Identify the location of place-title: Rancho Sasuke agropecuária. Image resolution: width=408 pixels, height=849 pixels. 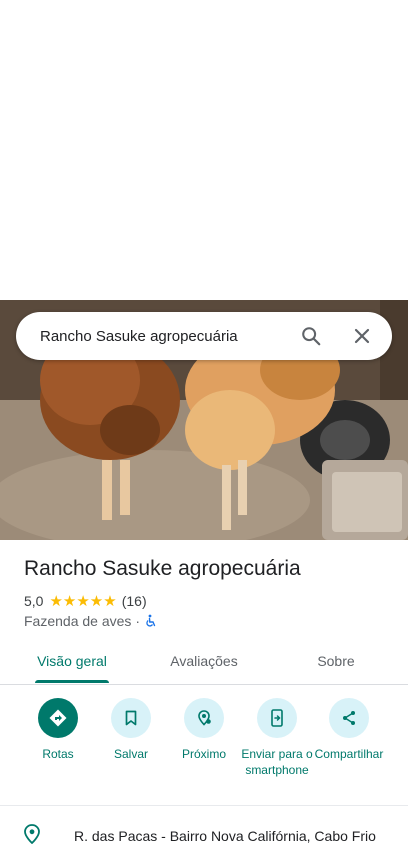
(162, 568).